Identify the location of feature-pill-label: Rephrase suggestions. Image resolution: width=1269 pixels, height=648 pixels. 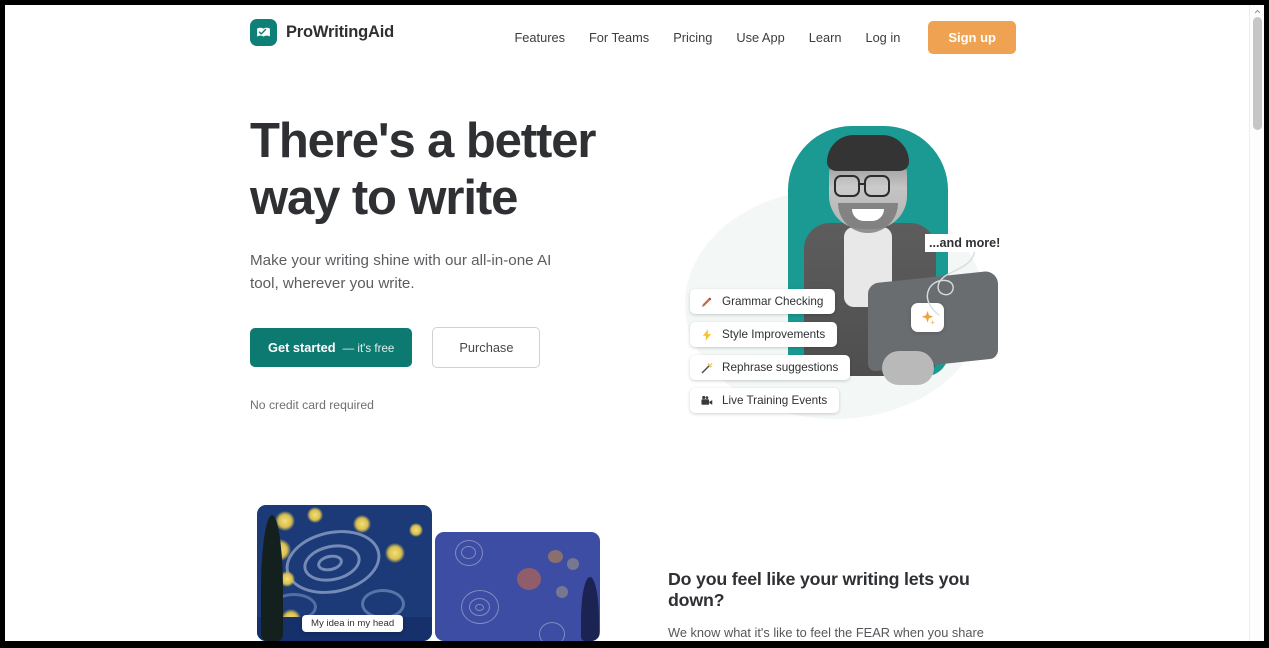
(780, 367).